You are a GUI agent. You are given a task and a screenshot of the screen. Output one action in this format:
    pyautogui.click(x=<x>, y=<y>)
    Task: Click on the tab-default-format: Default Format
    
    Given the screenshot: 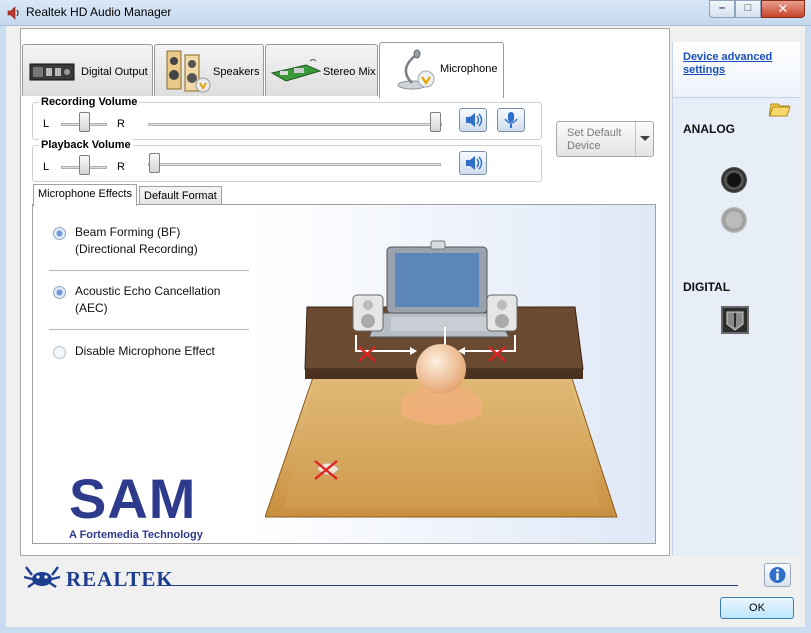 What is the action you would take?
    pyautogui.click(x=180, y=196)
    